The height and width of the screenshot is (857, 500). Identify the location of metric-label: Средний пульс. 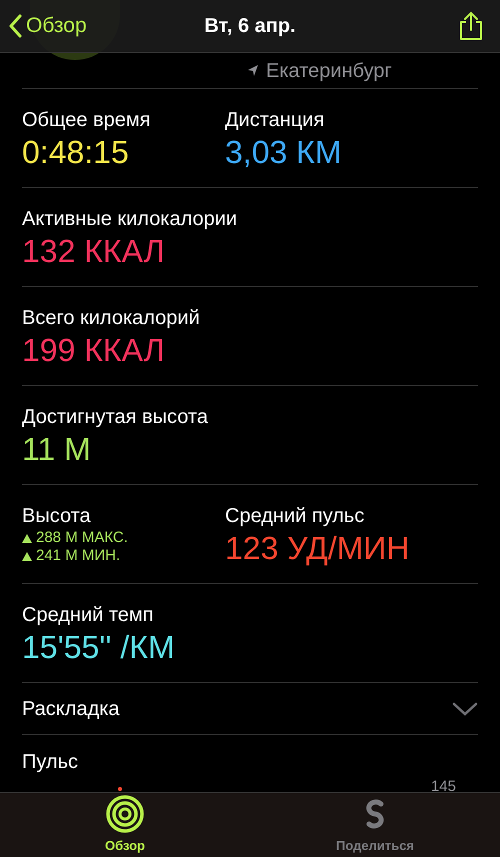
(295, 516).